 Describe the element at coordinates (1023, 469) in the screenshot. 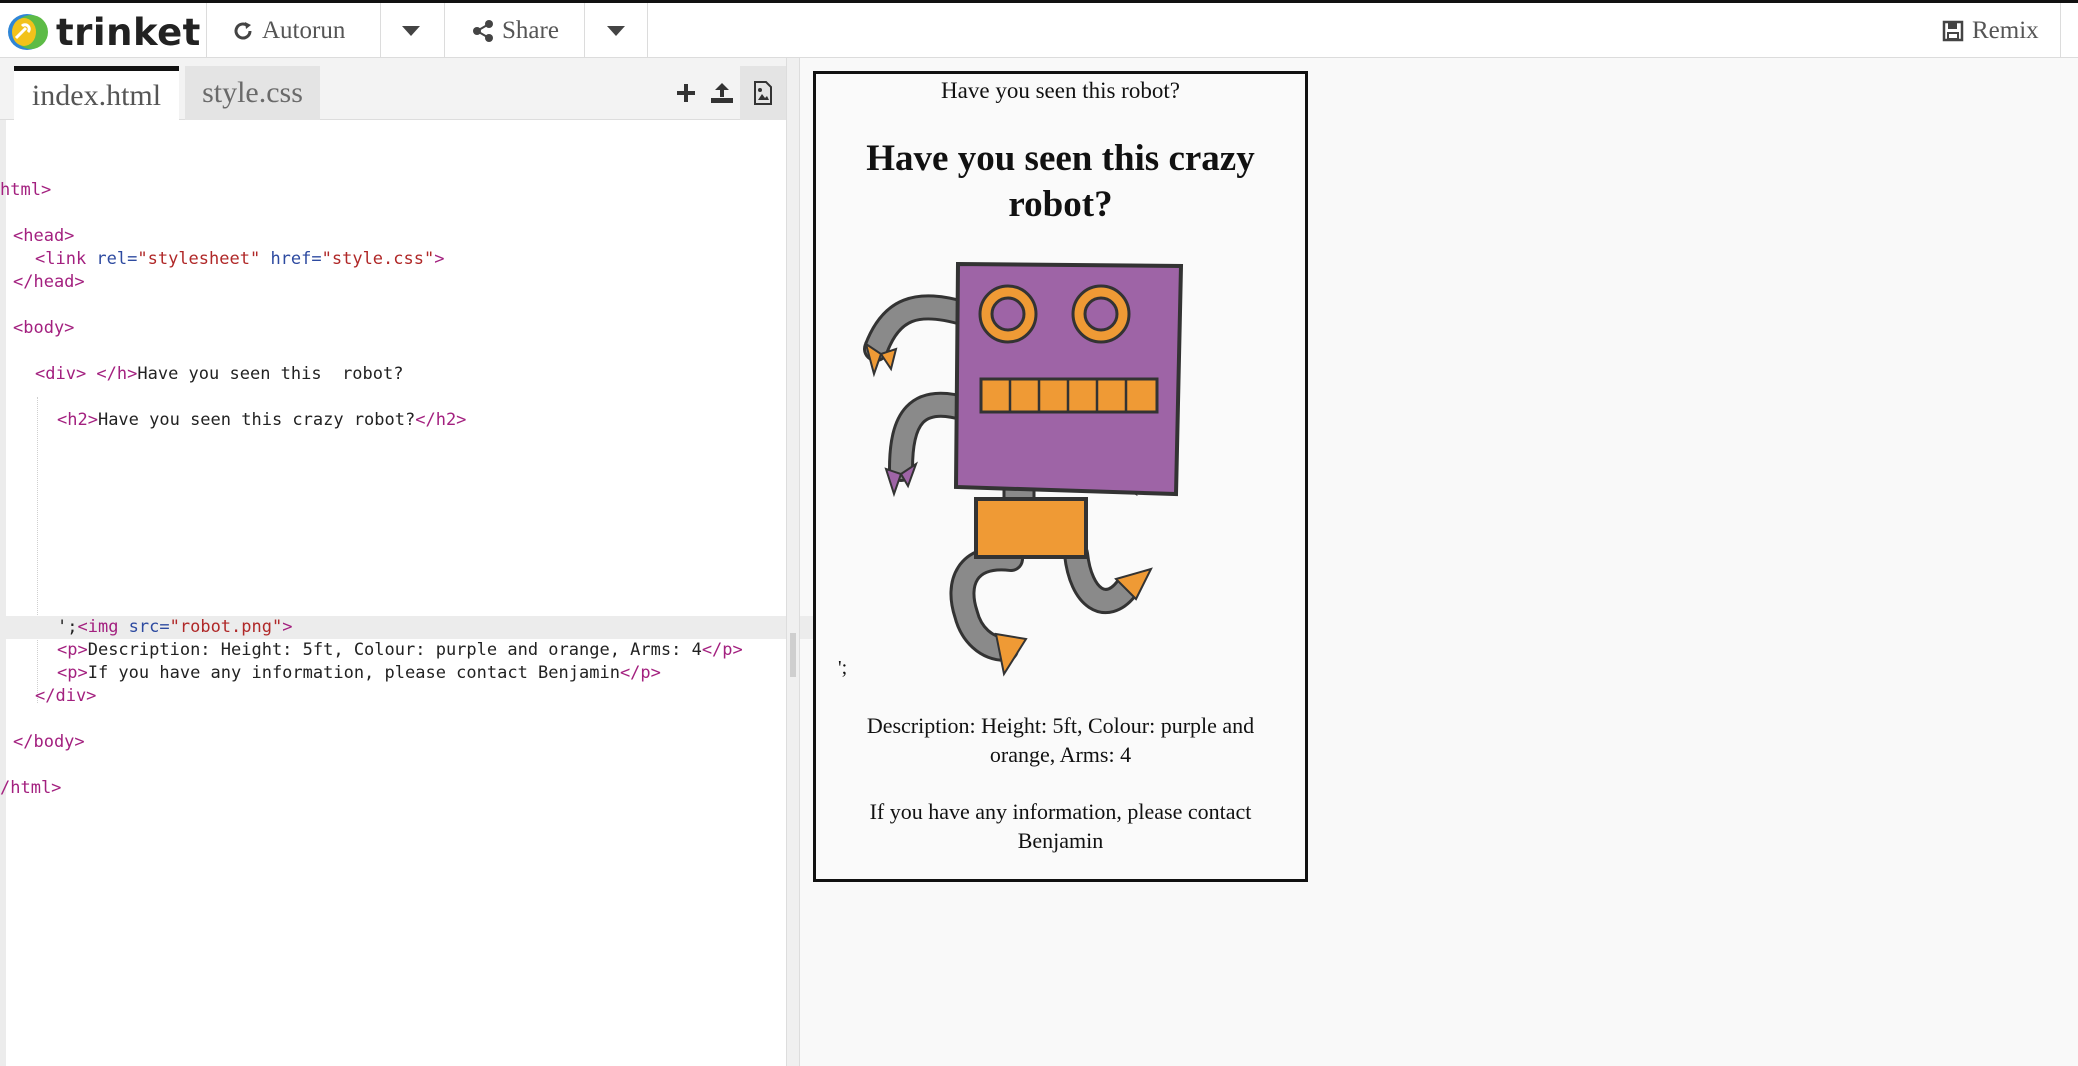

I see `robot-image` at that location.